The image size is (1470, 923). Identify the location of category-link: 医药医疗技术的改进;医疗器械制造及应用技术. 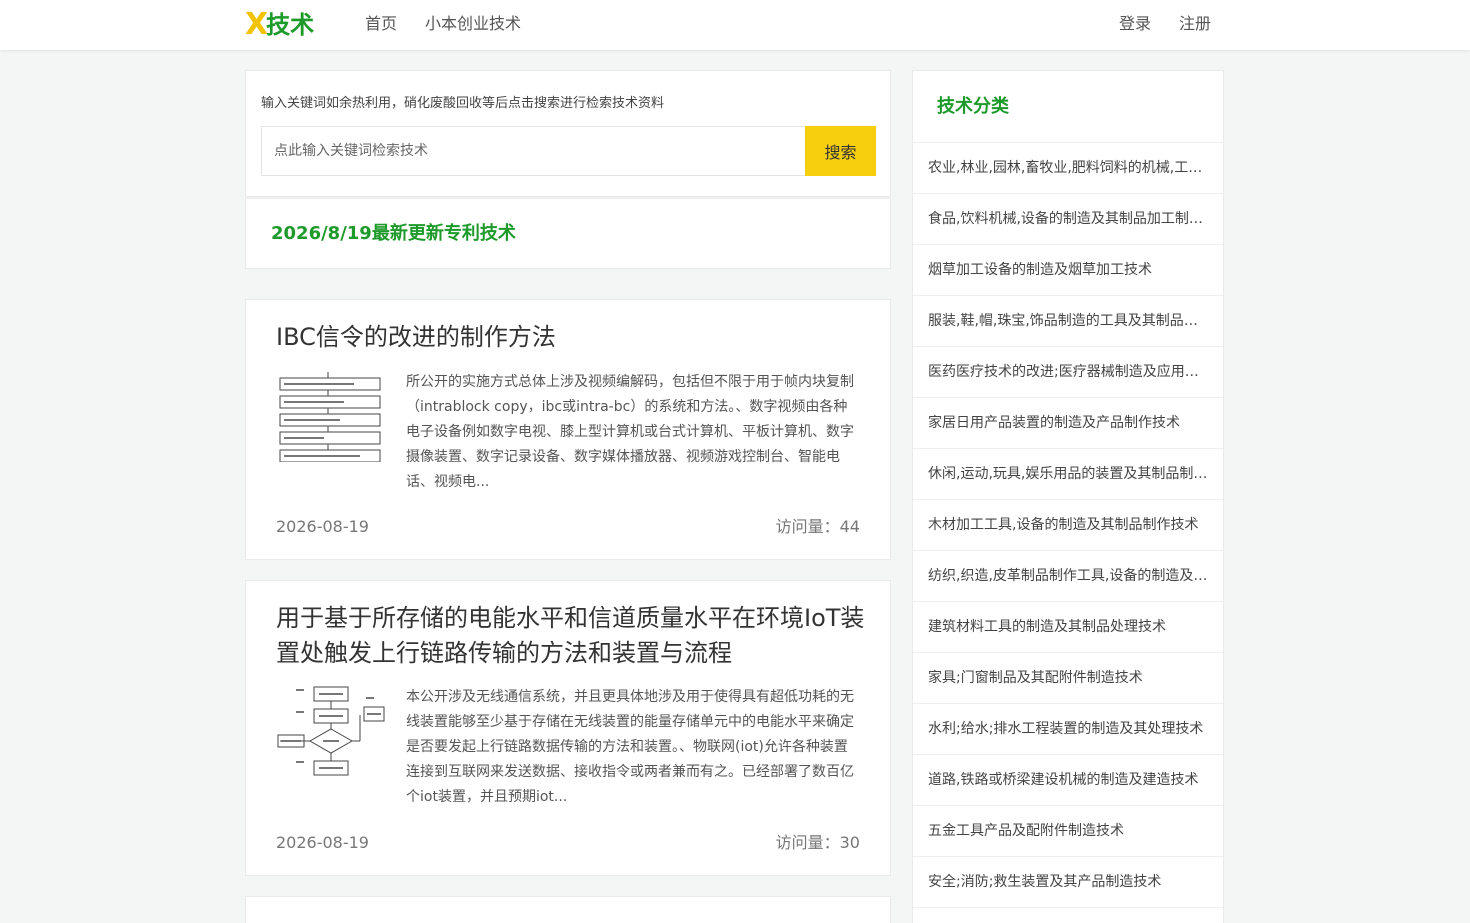
(1068, 372).